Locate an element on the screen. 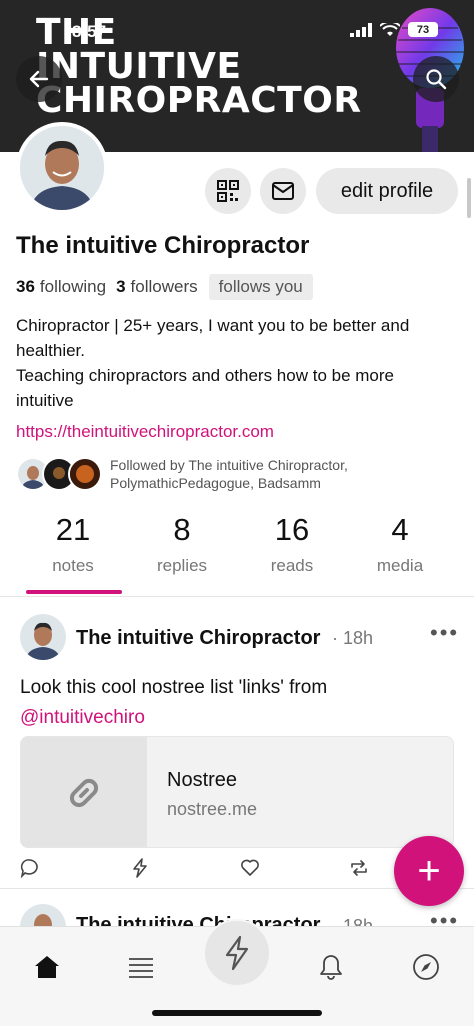 This screenshot has width=474, height=1026. link-preview-thumb is located at coordinates (84, 792).